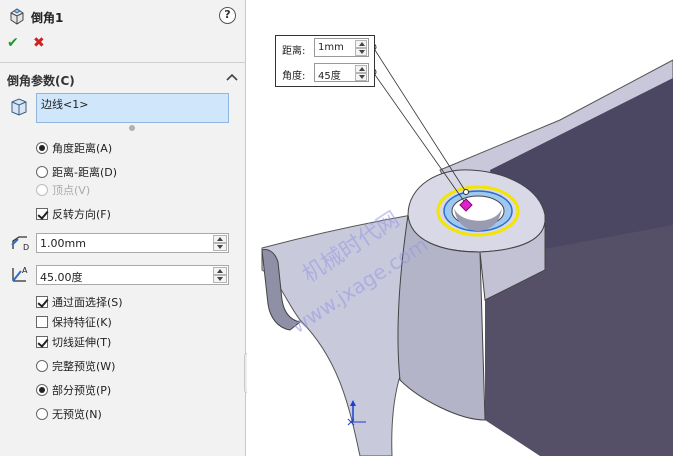  What do you see at coordinates (329, 74) in the screenshot?
I see `callout-angle-value: 45度` at bounding box center [329, 74].